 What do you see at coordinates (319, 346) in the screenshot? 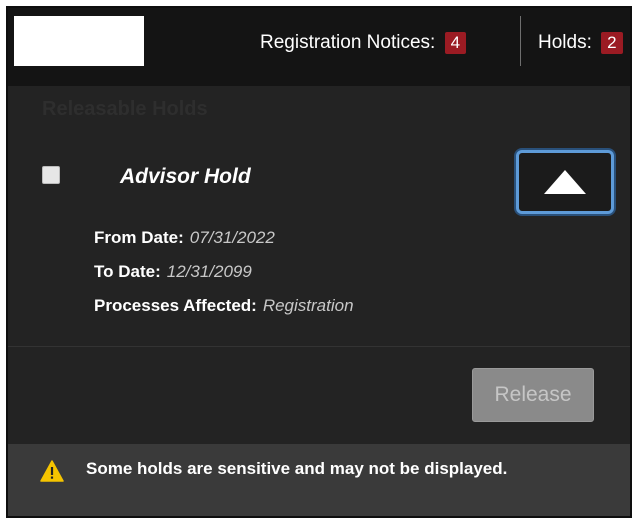
I see `divider` at bounding box center [319, 346].